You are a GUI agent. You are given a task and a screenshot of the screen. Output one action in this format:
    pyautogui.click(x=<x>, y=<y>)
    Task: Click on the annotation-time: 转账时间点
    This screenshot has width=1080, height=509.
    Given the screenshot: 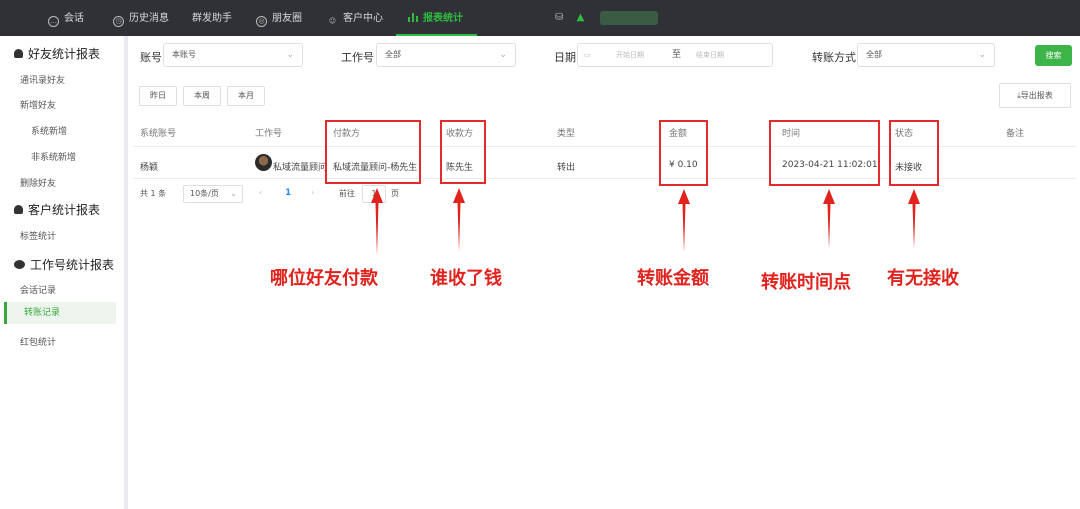 What is the action you would take?
    pyautogui.click(x=806, y=282)
    